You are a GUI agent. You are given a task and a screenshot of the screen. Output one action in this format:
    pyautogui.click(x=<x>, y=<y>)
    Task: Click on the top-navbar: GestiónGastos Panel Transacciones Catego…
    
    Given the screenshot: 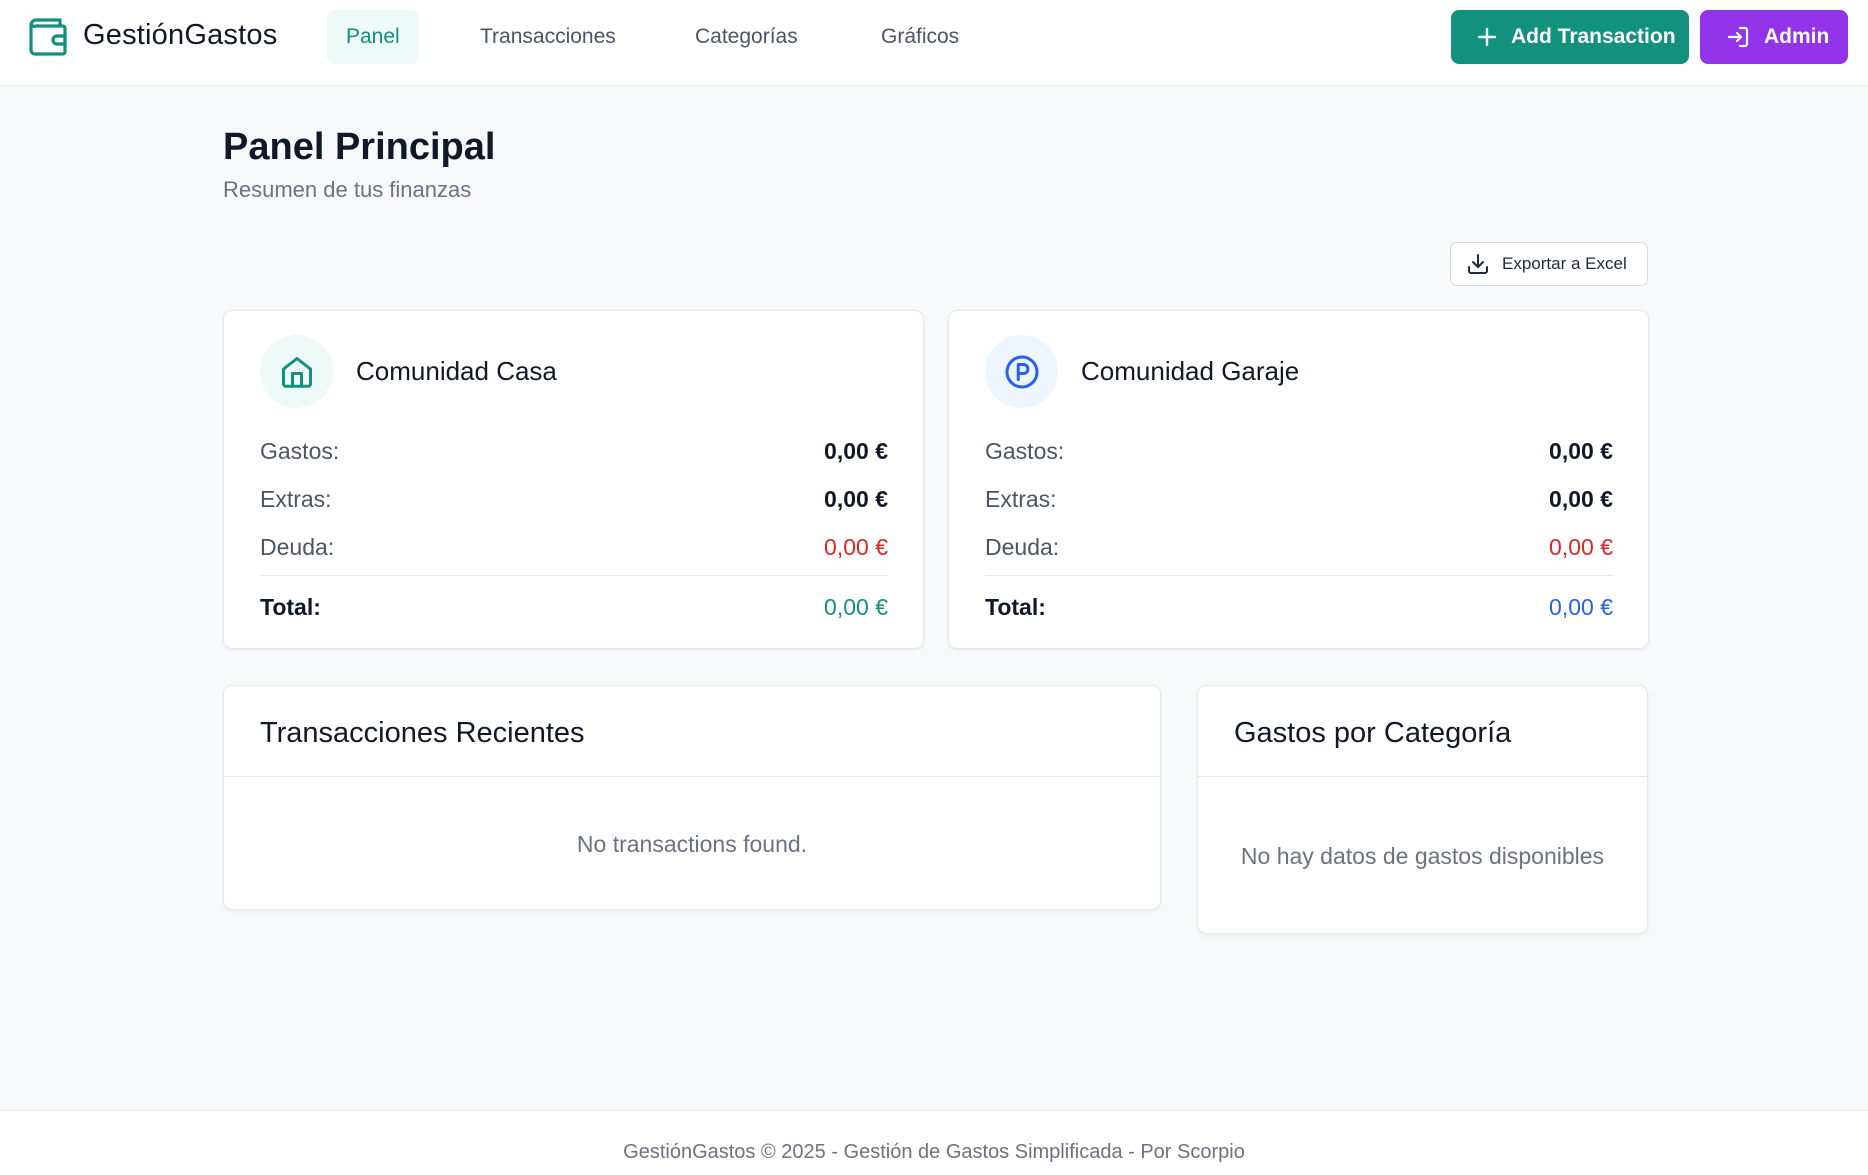 What is the action you would take?
    pyautogui.click(x=934, y=43)
    